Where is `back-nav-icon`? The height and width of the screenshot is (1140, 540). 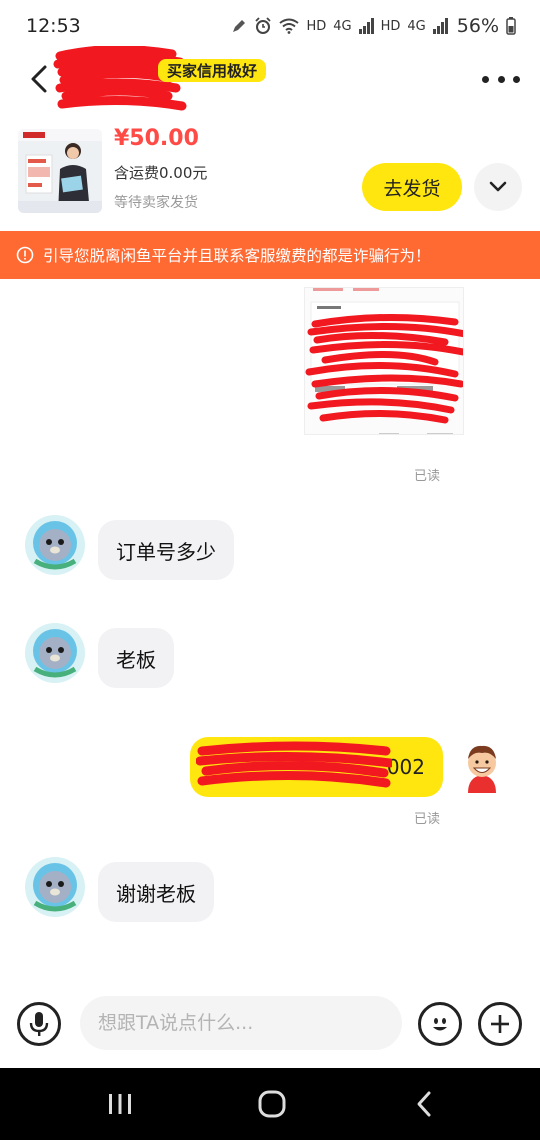 back-nav-icon is located at coordinates (424, 1104).